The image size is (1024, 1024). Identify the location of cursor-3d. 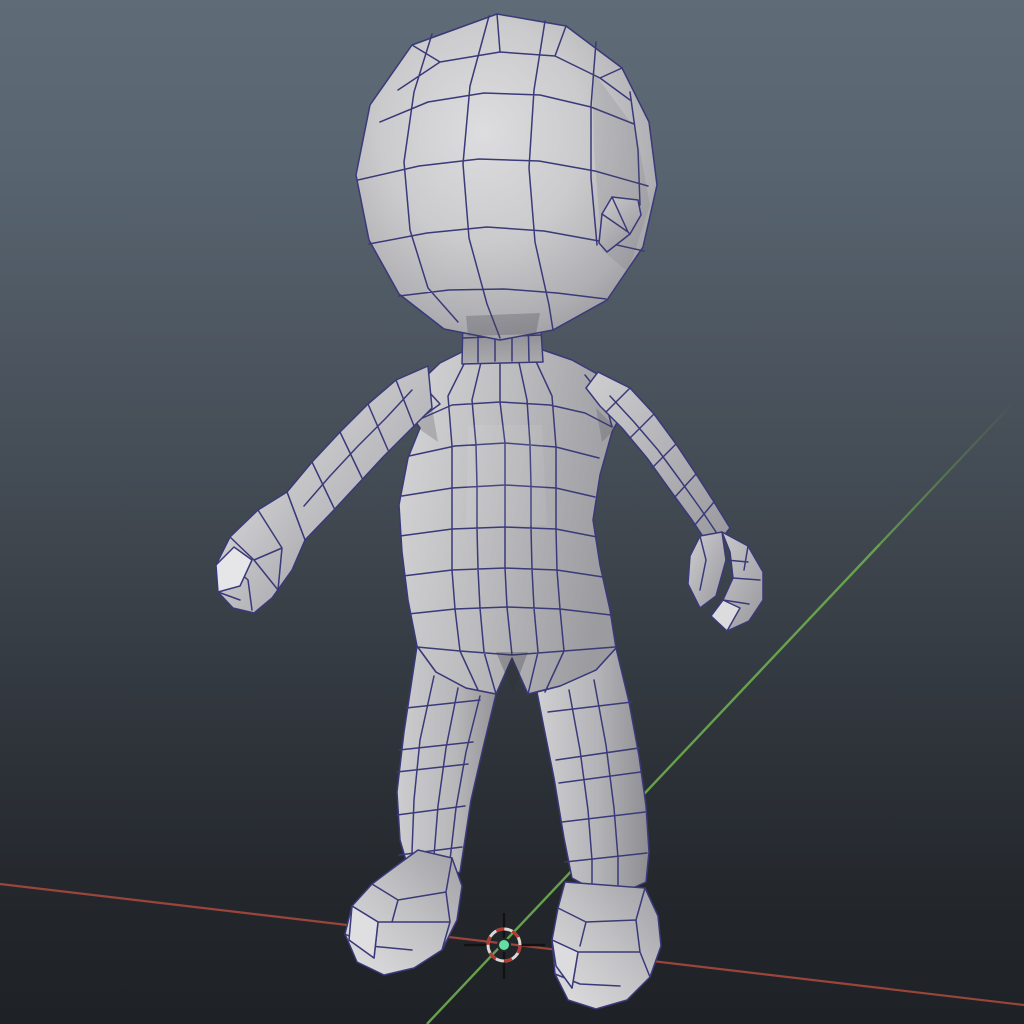
(504, 946).